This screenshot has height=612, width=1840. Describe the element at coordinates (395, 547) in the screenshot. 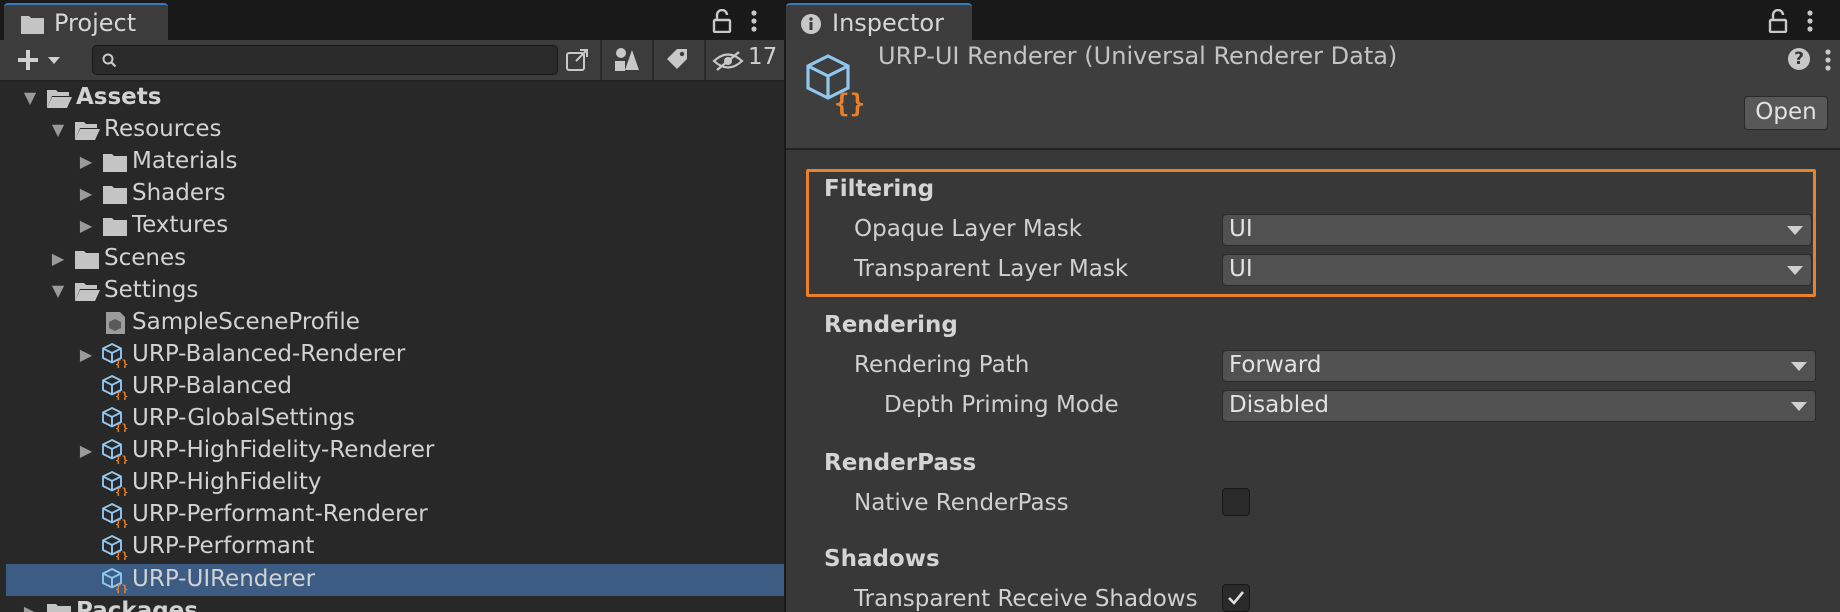

I see `tree-item-urp-performant: {} URP-Performant` at that location.